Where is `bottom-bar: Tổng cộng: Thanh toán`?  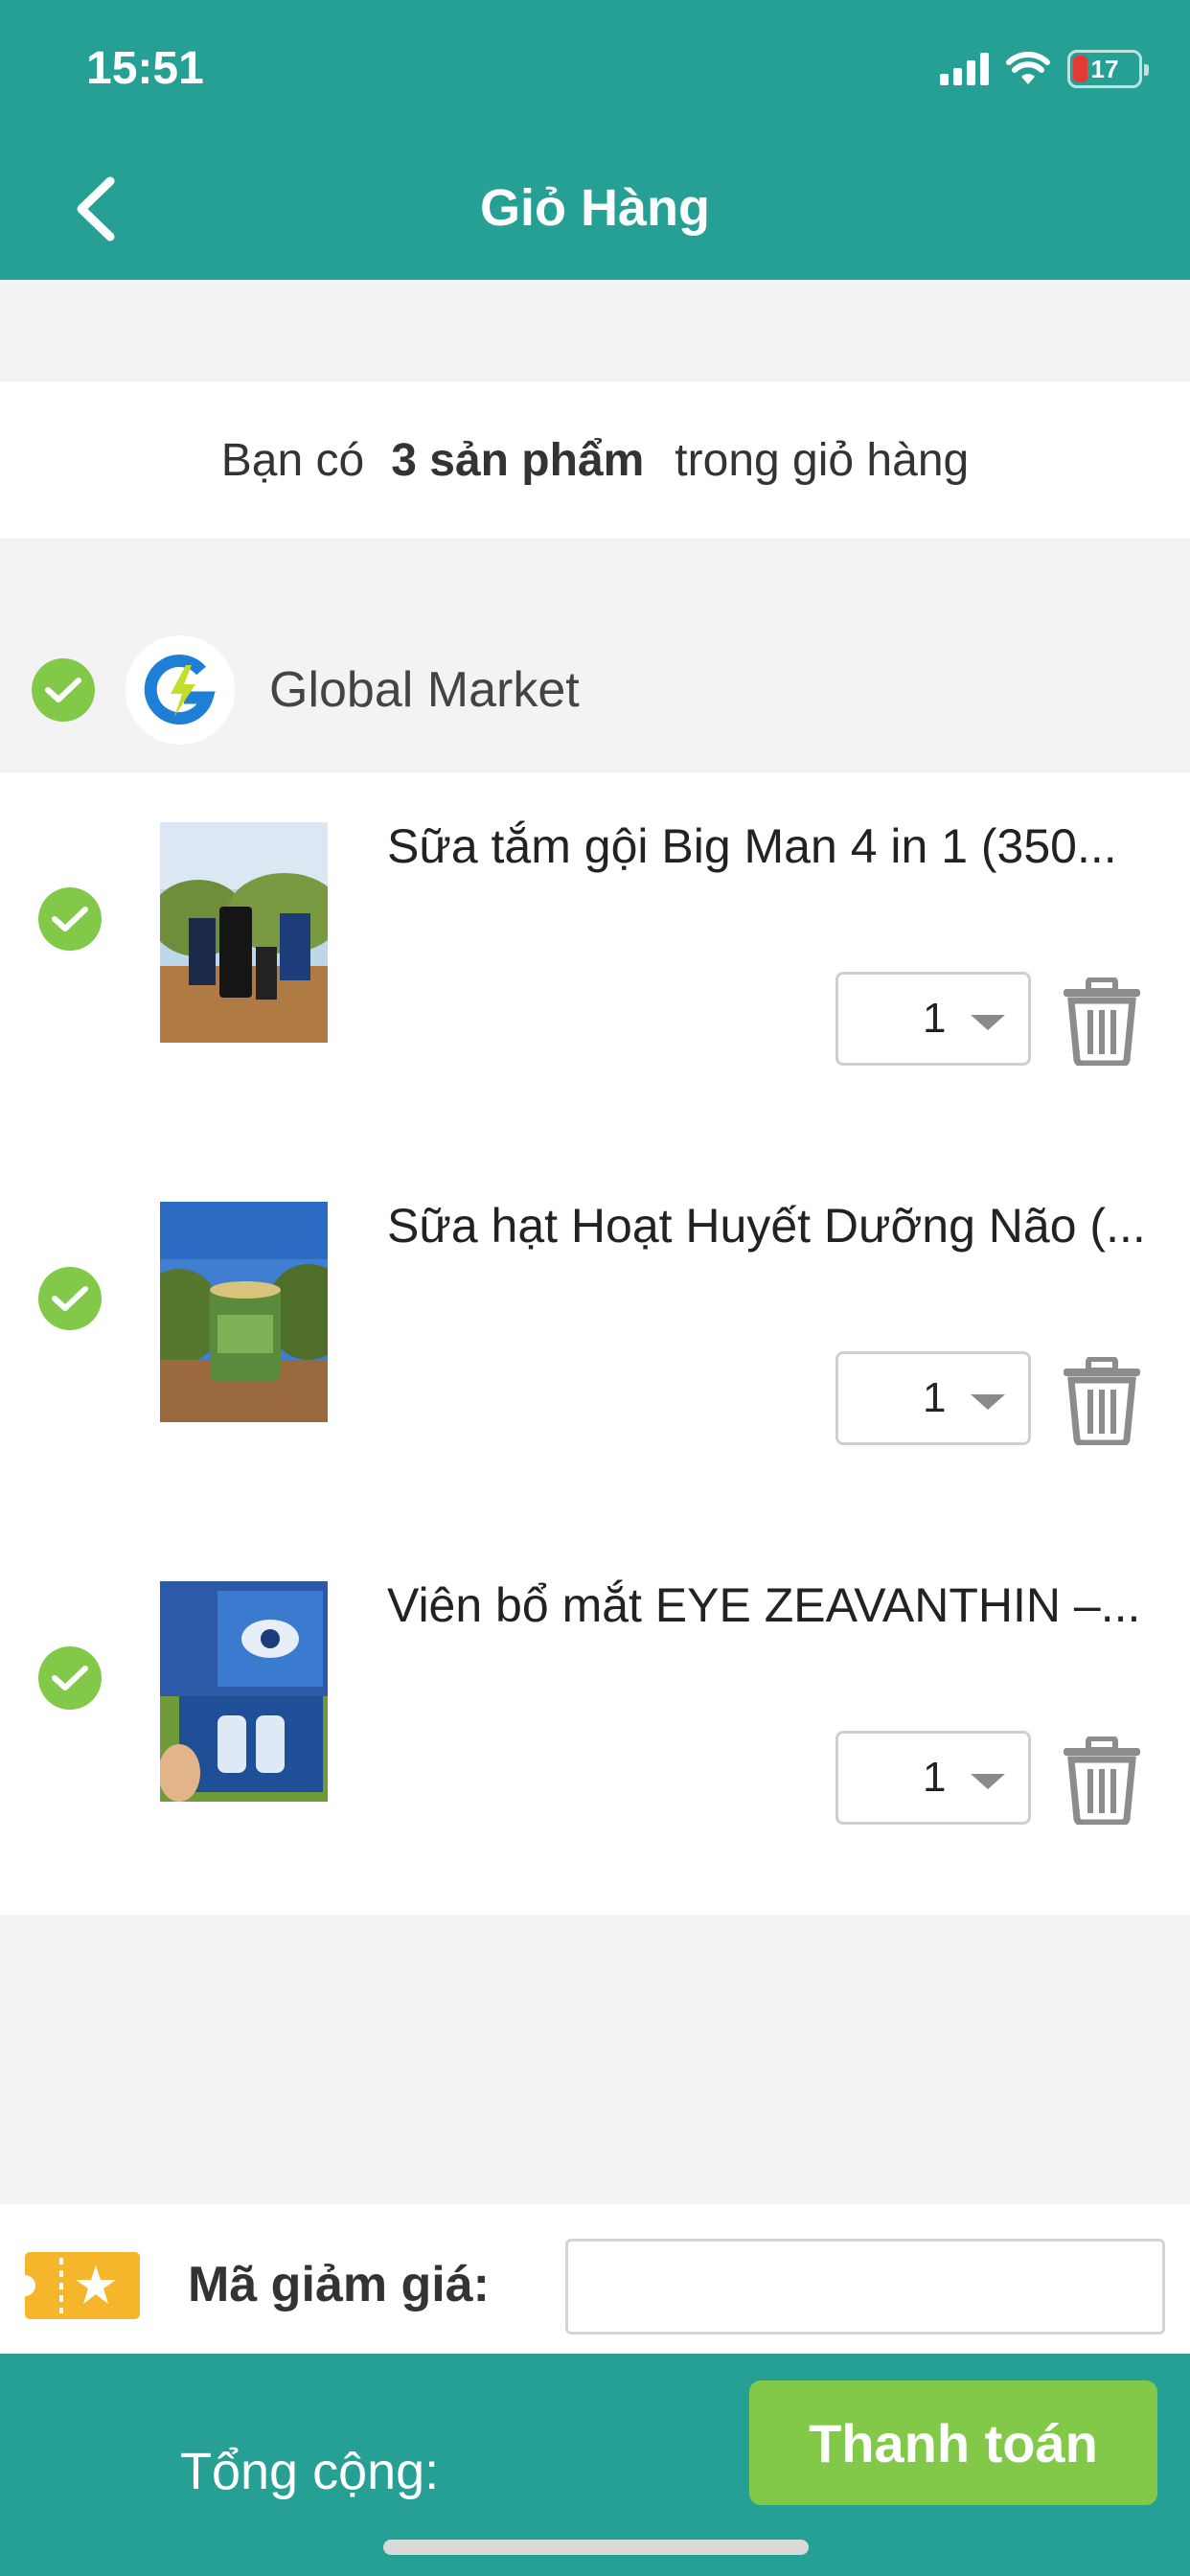
bottom-bar: Tổng cộng: Thanh toán is located at coordinates (595, 2465).